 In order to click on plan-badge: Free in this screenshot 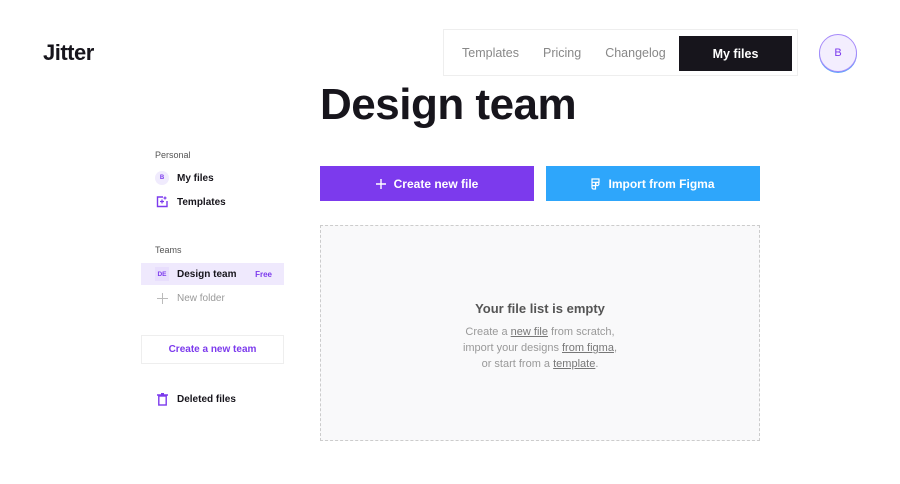, I will do `click(263, 274)`.